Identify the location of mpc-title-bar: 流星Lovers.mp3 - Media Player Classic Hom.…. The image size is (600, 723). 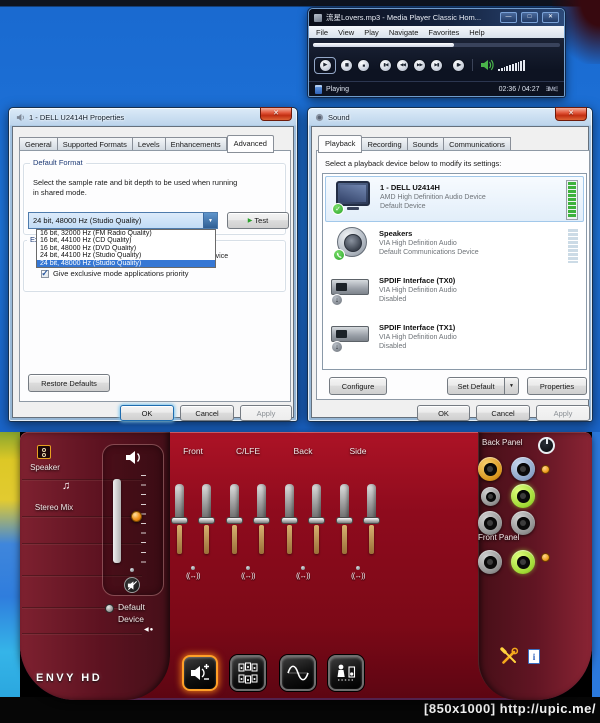
(436, 17).